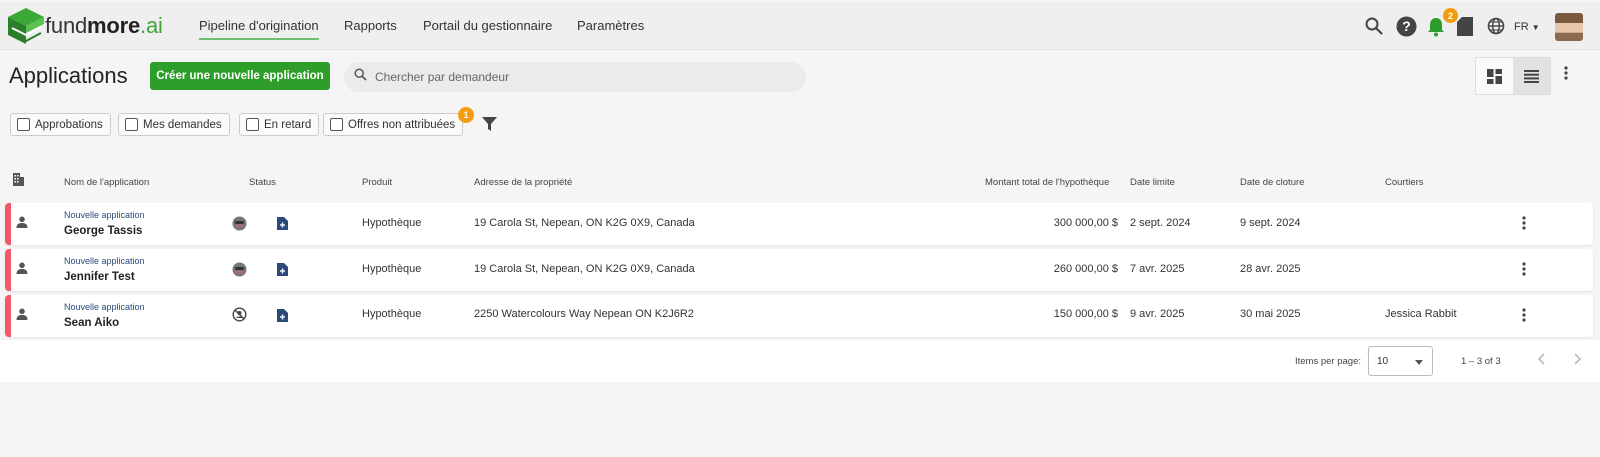 The height and width of the screenshot is (457, 1600). I want to click on closing-date: 28 avr. 2025, so click(1270, 269).